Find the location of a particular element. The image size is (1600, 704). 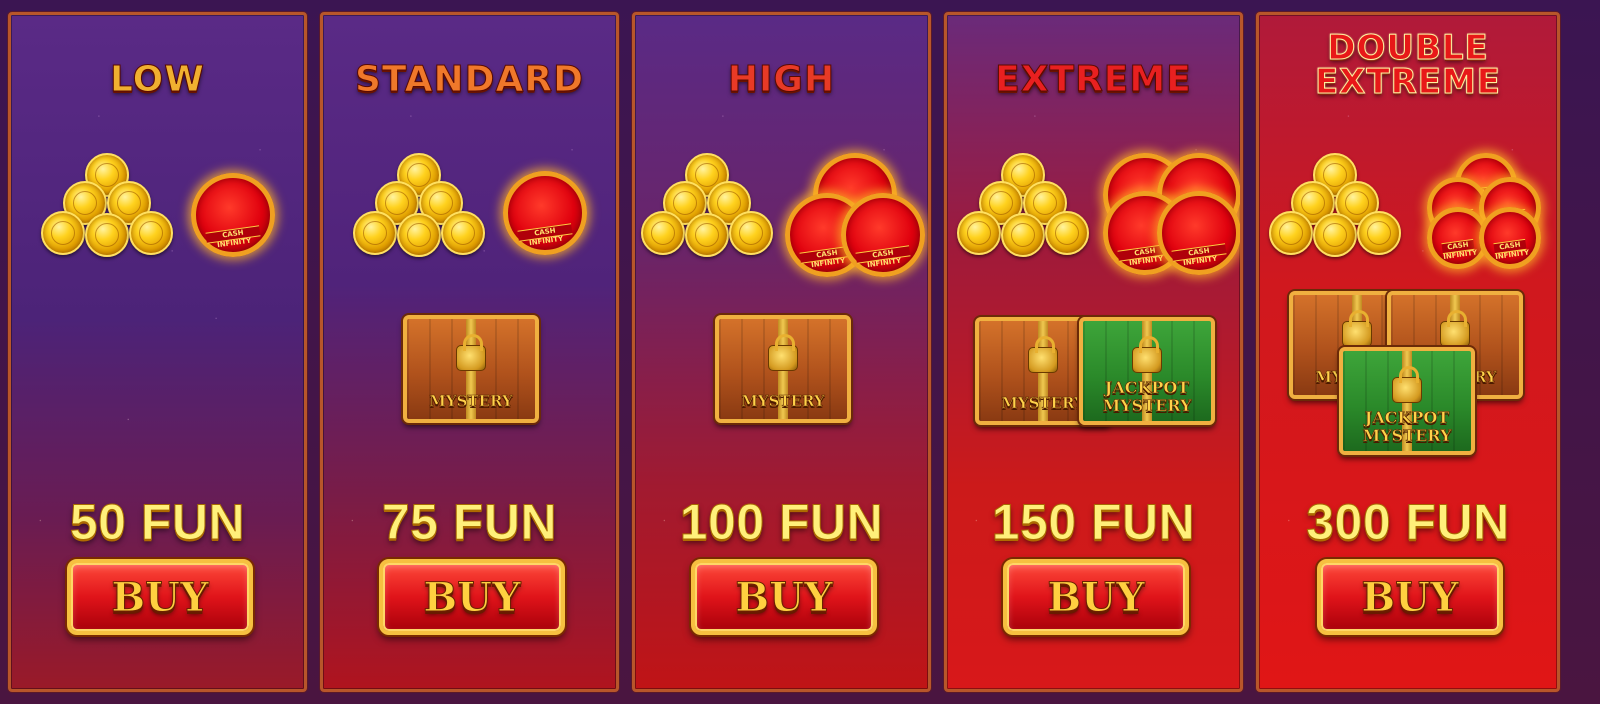

tier-price: 300 FUN is located at coordinates (1408, 522).